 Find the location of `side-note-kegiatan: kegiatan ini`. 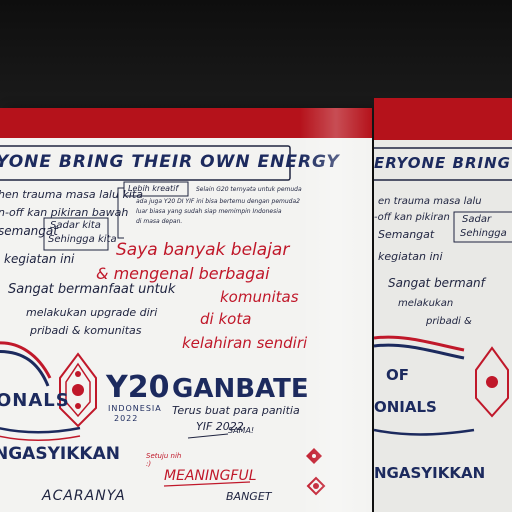

side-note-kegiatan: kegiatan ini is located at coordinates (410, 256).